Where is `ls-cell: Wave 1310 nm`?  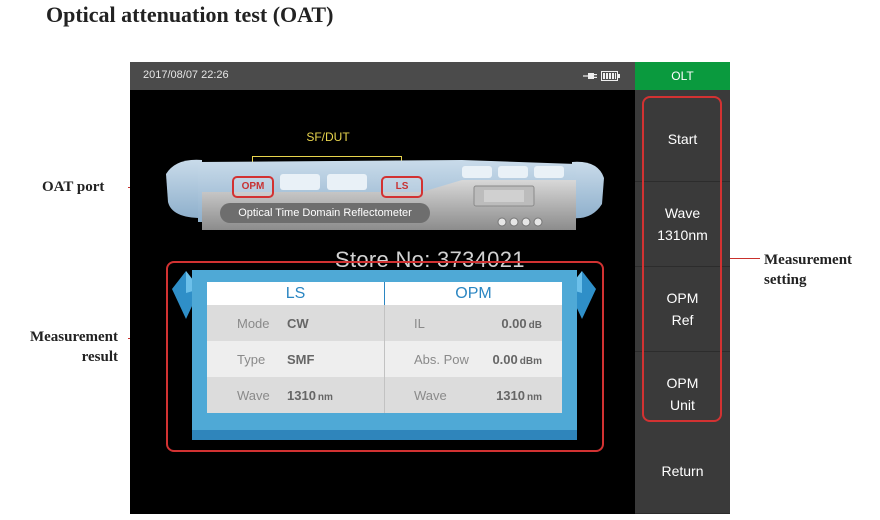
ls-cell: Wave 1310 nm is located at coordinates (296, 395).